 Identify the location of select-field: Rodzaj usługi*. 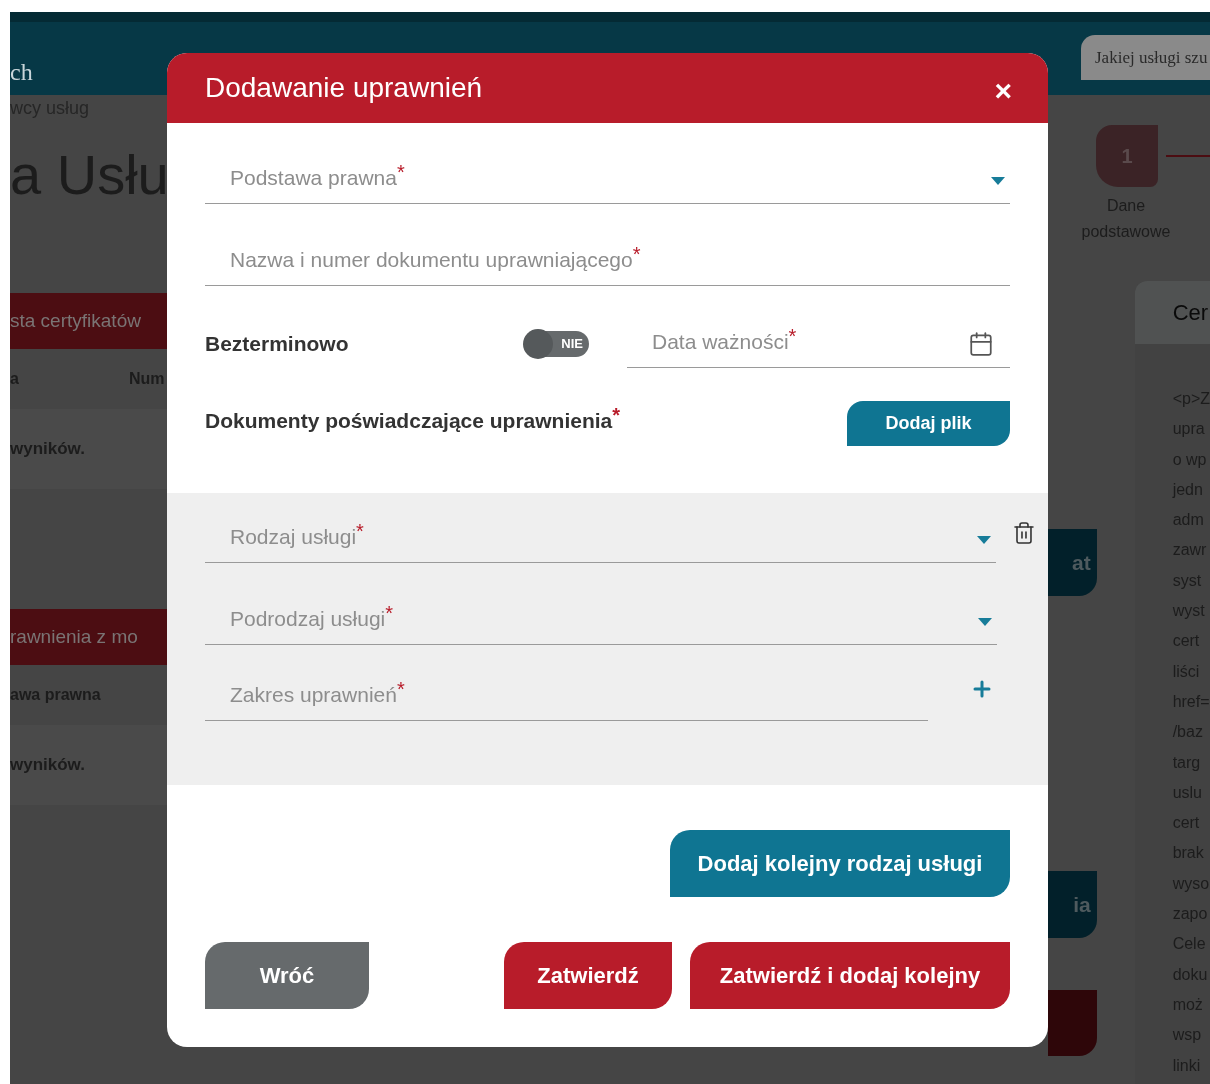
(601, 536).